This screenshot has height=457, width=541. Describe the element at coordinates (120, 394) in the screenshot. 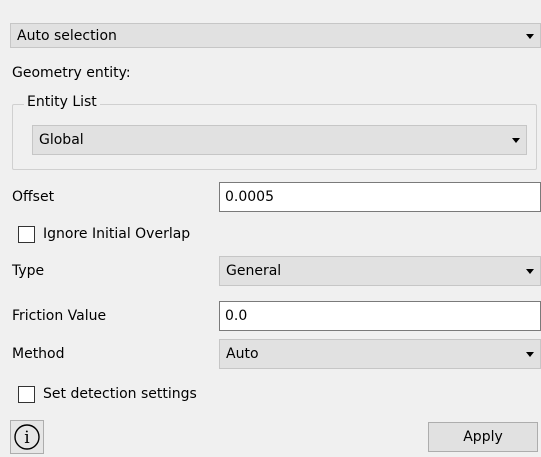

I see `set-detection-settings-label: Set detection settings` at that location.